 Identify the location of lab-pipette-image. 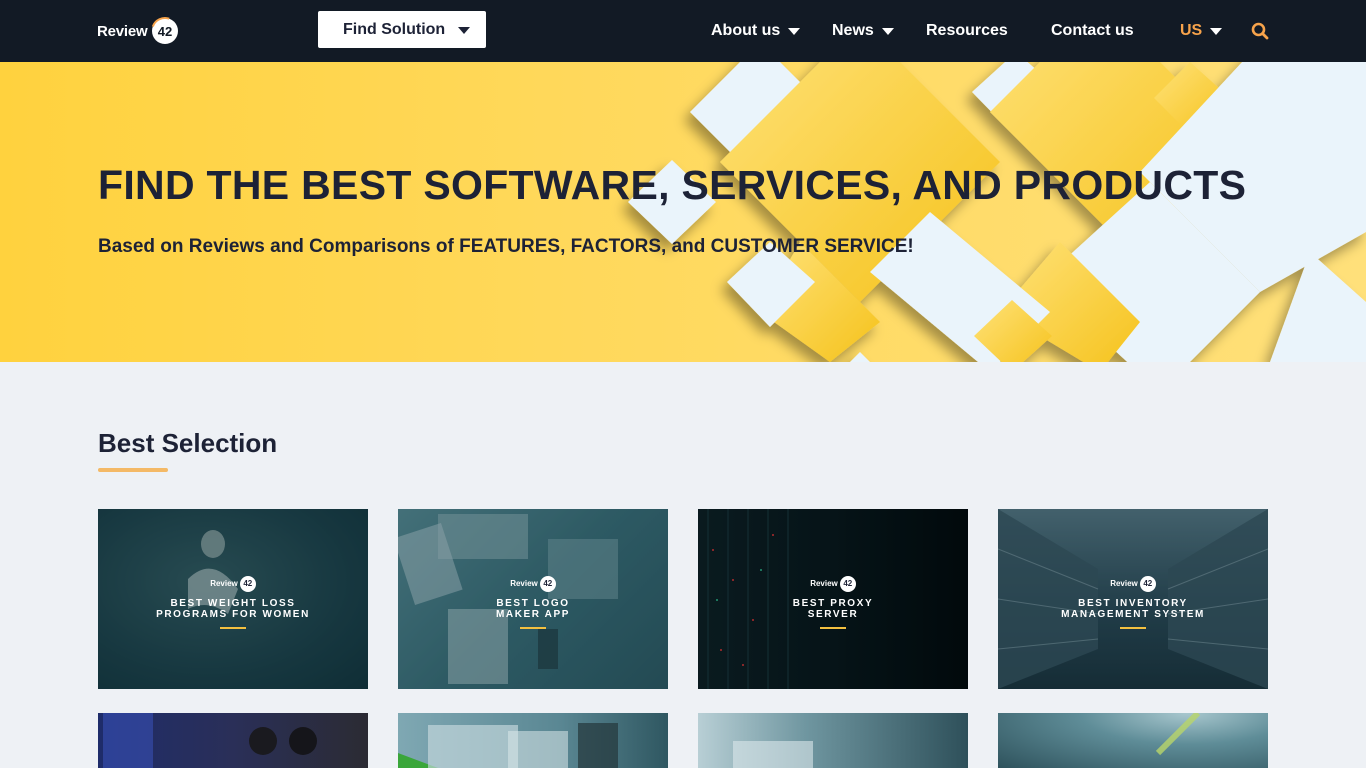
(1178, 734).